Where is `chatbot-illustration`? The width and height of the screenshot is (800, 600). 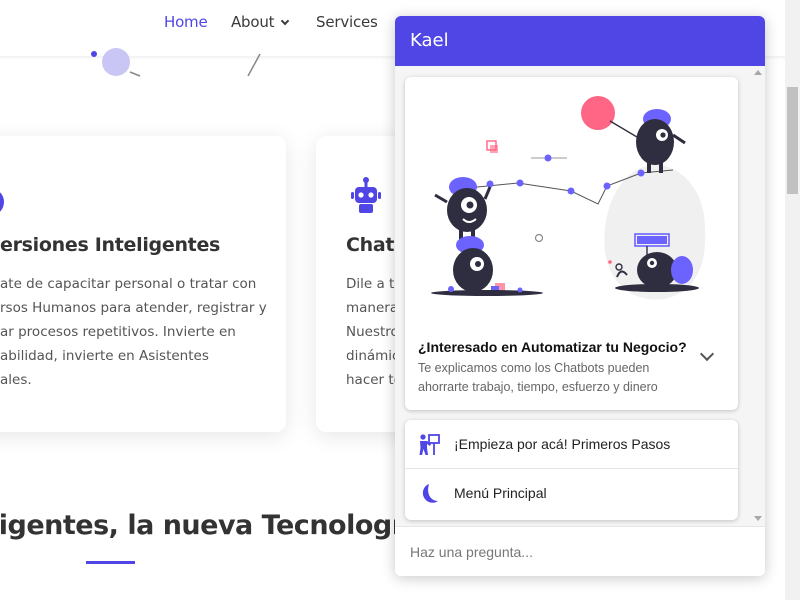 chatbot-illustration is located at coordinates (568, 198).